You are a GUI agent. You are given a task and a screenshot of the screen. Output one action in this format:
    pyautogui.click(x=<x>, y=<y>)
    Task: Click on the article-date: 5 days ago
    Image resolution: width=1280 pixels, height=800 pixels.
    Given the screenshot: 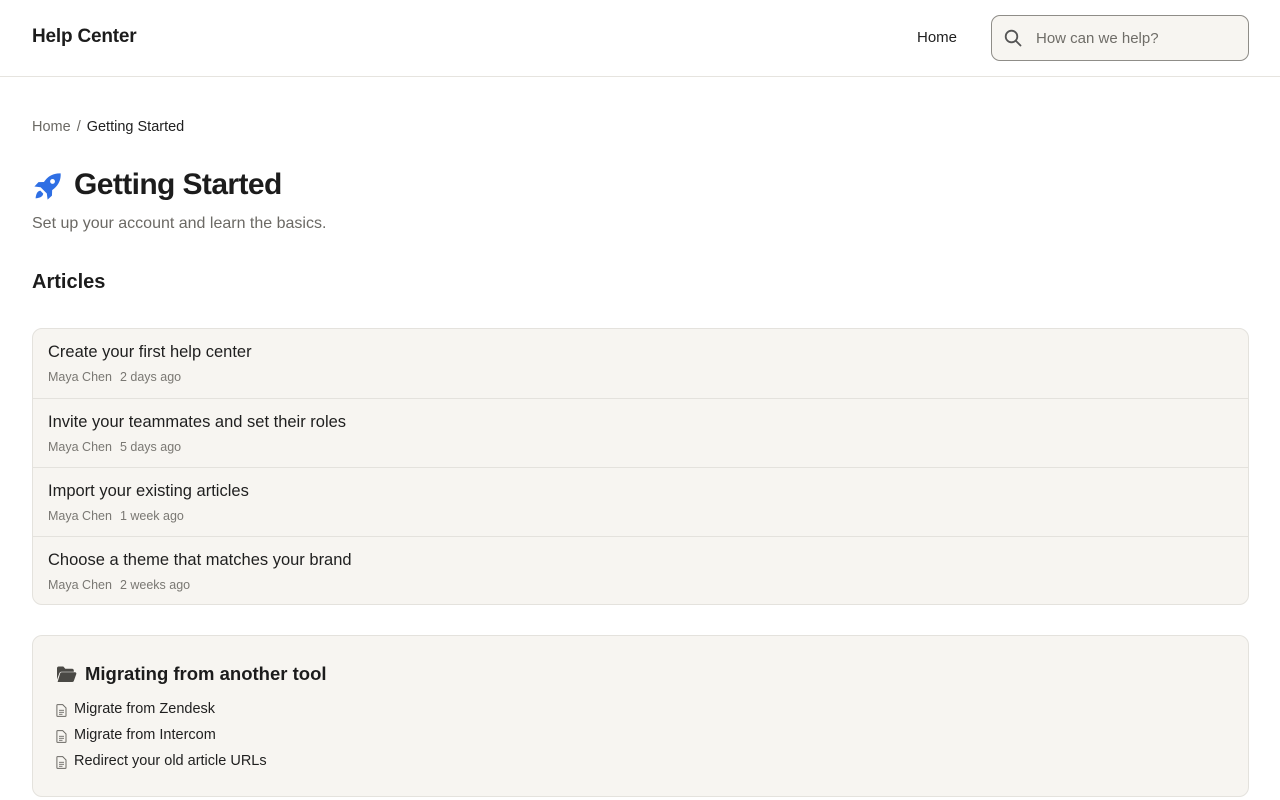 What is the action you would take?
    pyautogui.click(x=150, y=447)
    